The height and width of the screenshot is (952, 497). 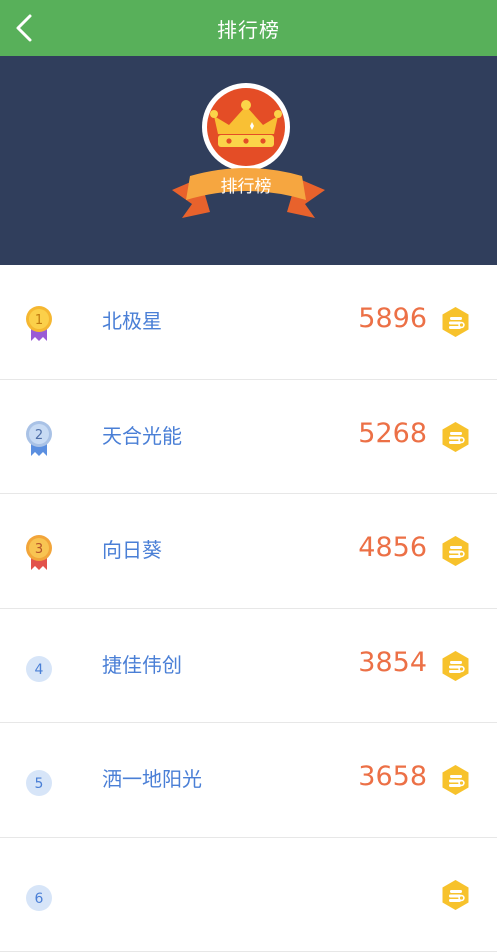 I want to click on ribbon-label: 排行榜, so click(x=246, y=187).